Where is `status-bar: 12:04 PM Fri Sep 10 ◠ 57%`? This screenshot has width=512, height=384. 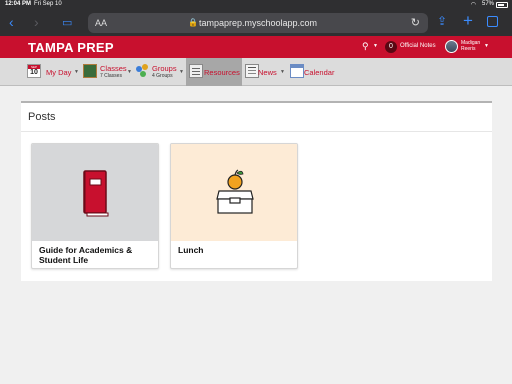 status-bar: 12:04 PM Fri Sep 10 ◠ 57% is located at coordinates (256, 5).